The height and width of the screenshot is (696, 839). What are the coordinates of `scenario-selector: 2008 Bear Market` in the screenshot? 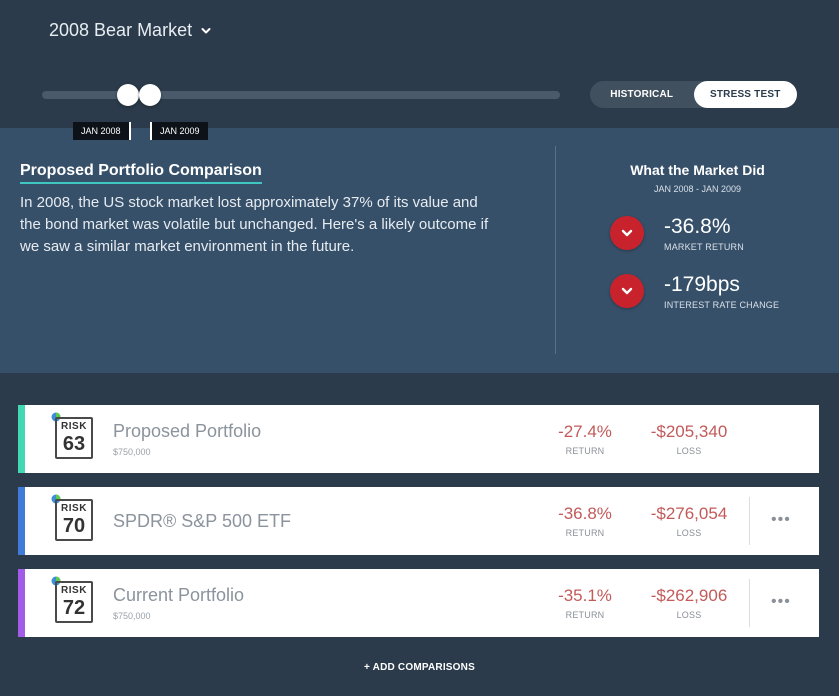 It's located at (126, 30).